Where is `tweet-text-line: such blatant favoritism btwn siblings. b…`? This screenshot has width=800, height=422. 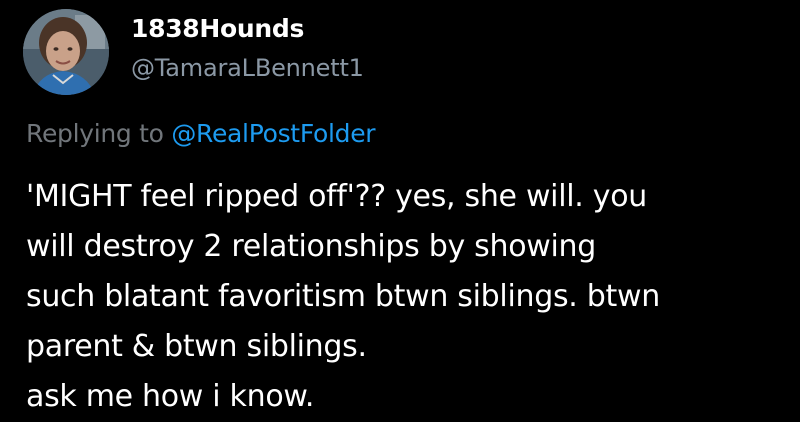
tweet-text-line: such blatant favoritism btwn siblings. b… is located at coordinates (343, 296).